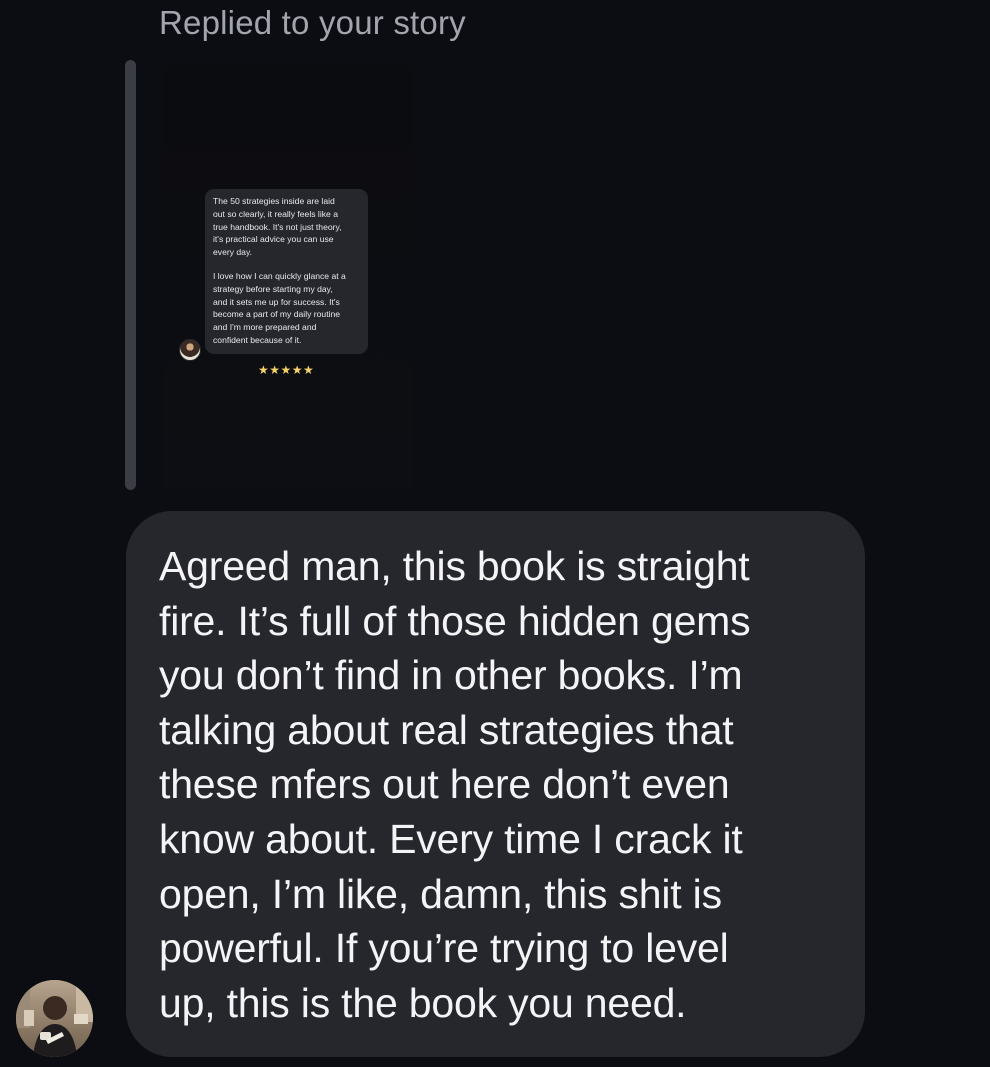  I want to click on sender-avatar, so click(54, 1018).